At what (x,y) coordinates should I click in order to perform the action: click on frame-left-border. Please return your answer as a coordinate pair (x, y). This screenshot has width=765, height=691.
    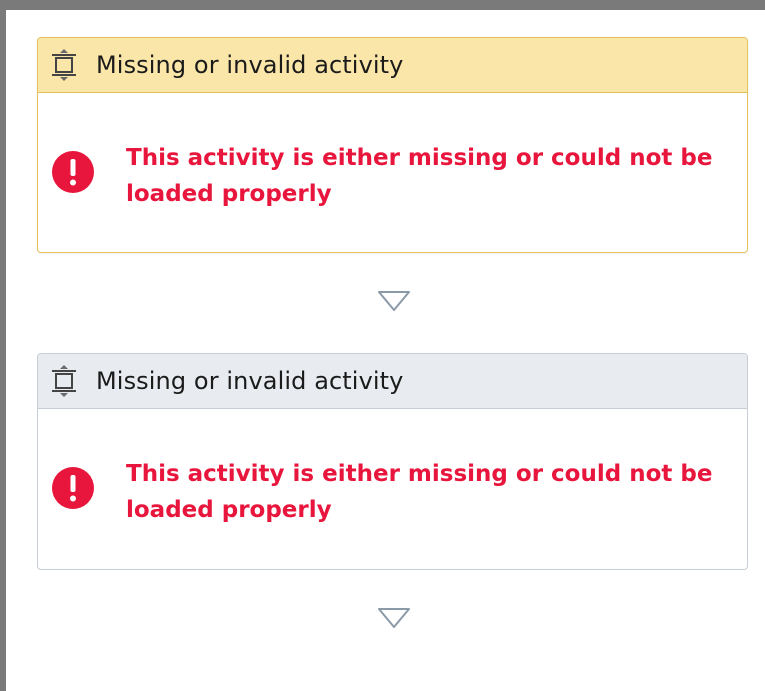
    Looking at the image, I should click on (3, 345).